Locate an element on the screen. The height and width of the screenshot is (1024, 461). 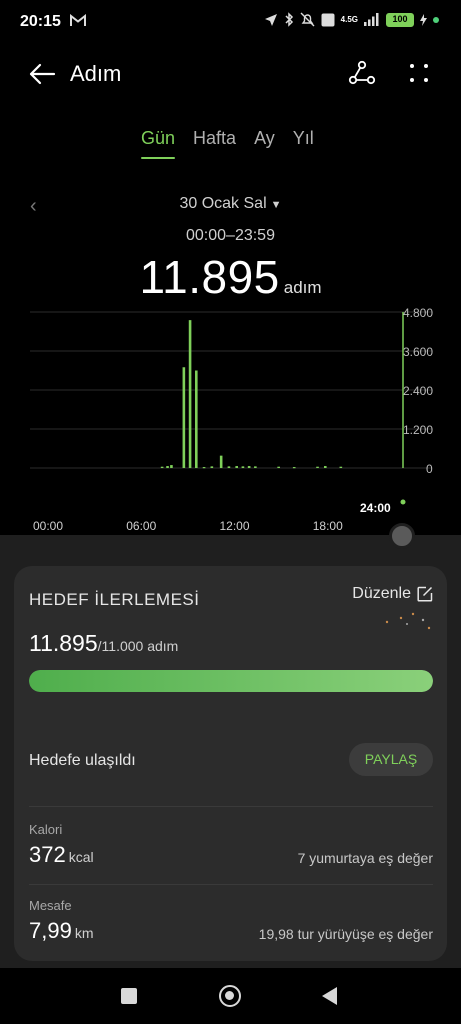
date-selector: 30 Ocak Sal ▼ is located at coordinates (230, 204).